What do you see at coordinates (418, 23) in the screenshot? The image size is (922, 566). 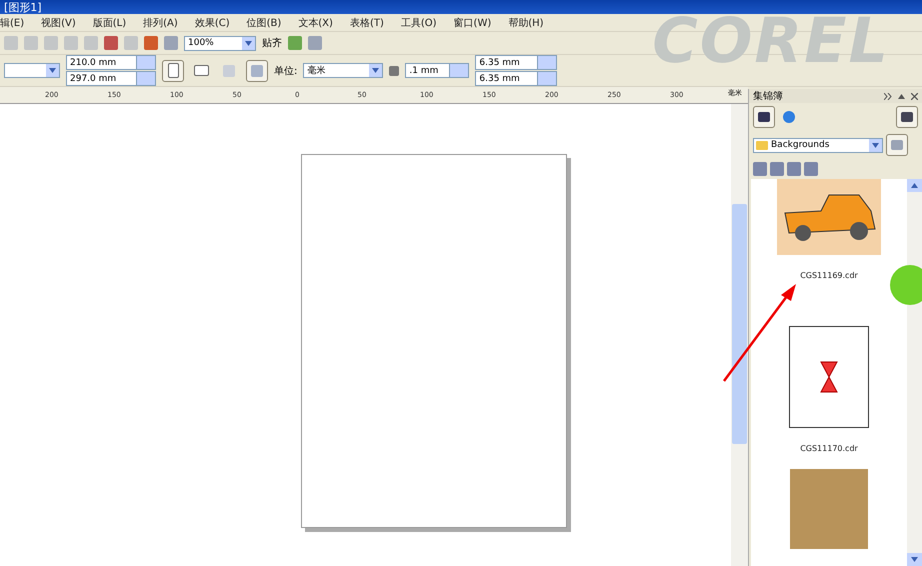 I see `menu-item: 工具(O)` at bounding box center [418, 23].